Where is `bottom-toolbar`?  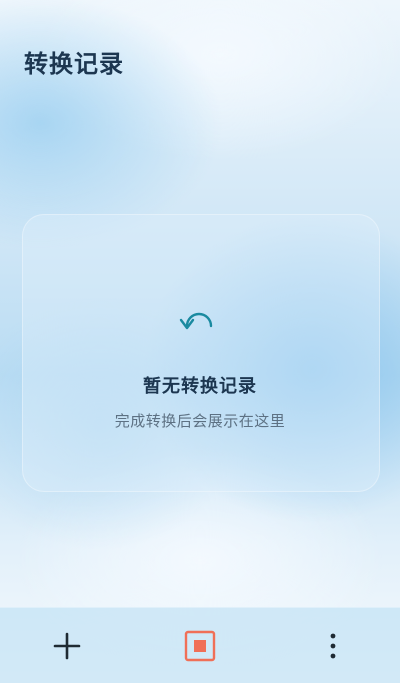
bottom-toolbar is located at coordinates (200, 645).